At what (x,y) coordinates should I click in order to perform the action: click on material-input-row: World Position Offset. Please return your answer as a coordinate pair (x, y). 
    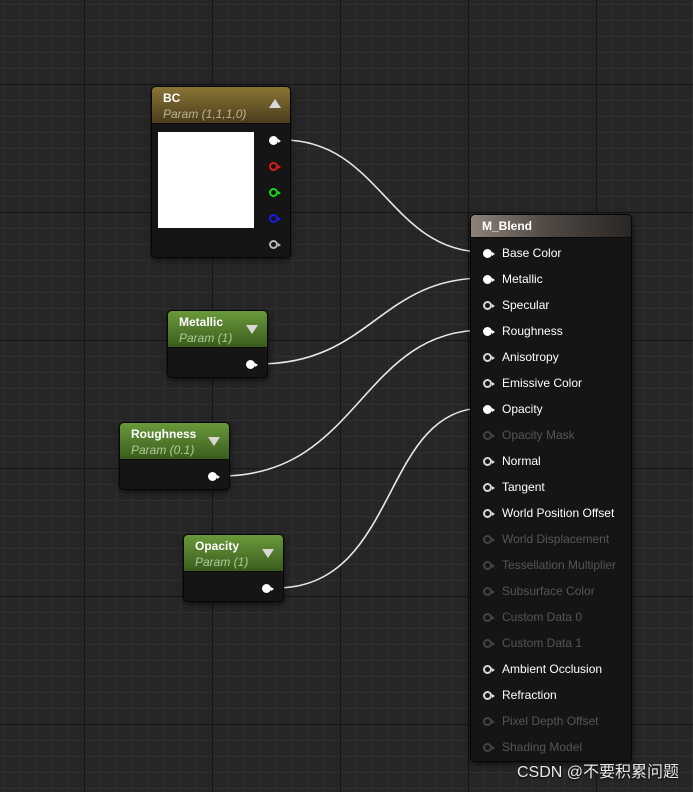
    Looking at the image, I should click on (551, 513).